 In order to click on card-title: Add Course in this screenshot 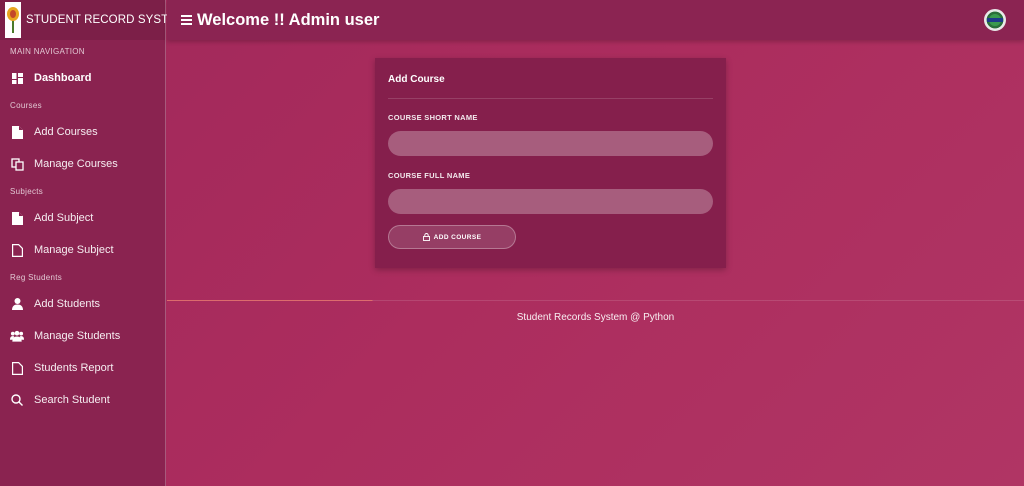, I will do `click(416, 79)`.